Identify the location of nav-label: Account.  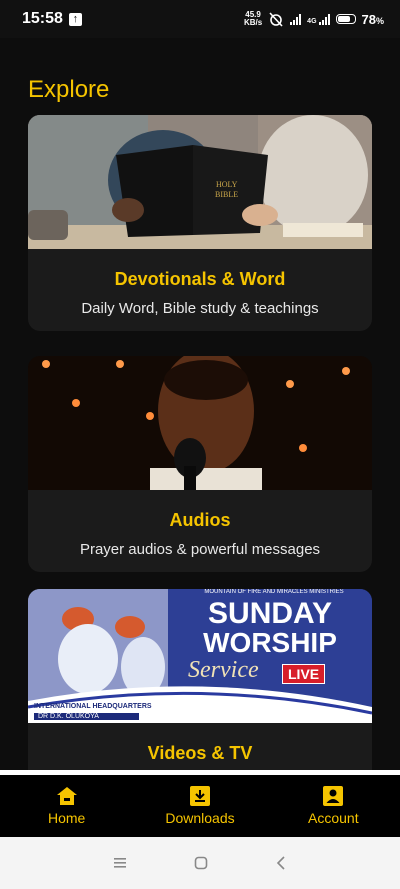
(333, 818).